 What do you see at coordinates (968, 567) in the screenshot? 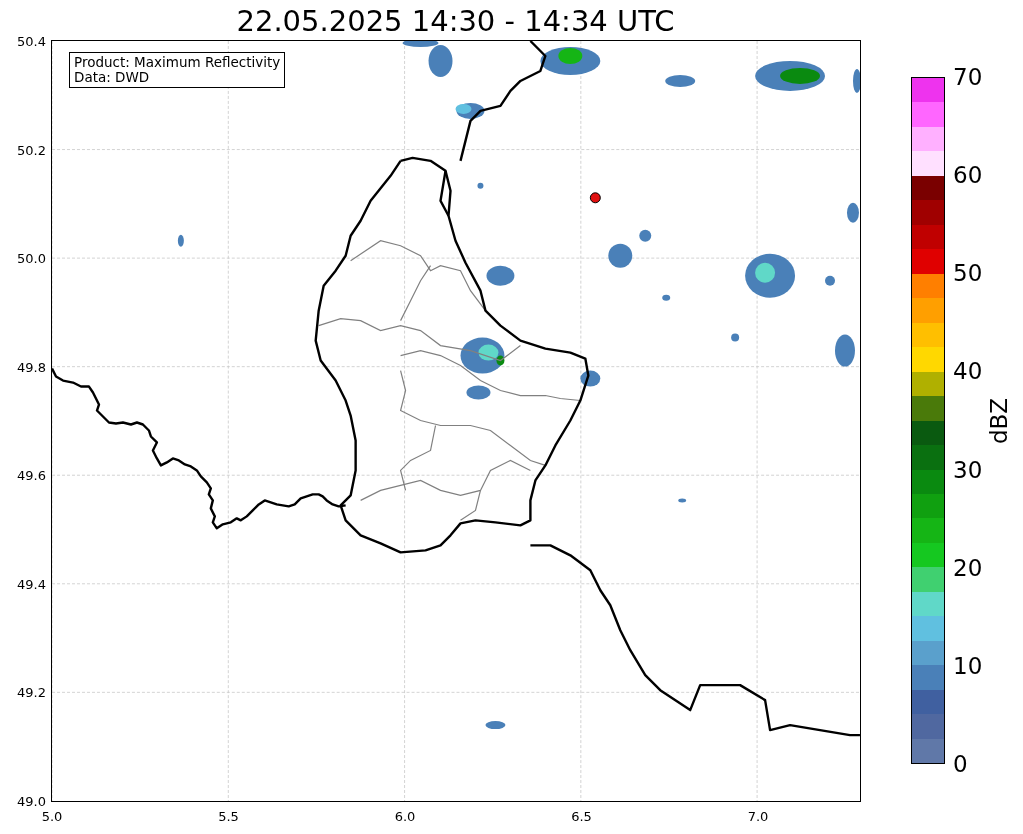
I see `colorbar-tick-label: 20` at bounding box center [968, 567].